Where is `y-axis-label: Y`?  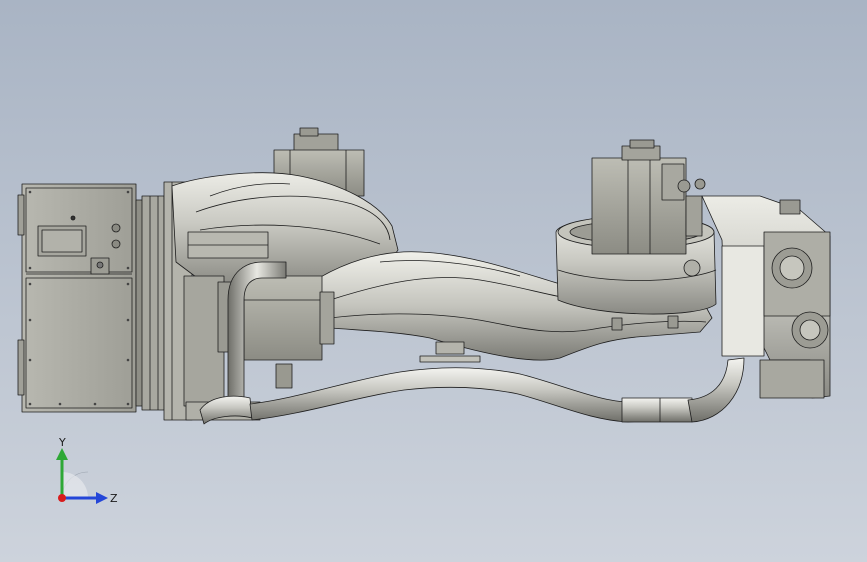 y-axis-label: Y is located at coordinates (62, 442).